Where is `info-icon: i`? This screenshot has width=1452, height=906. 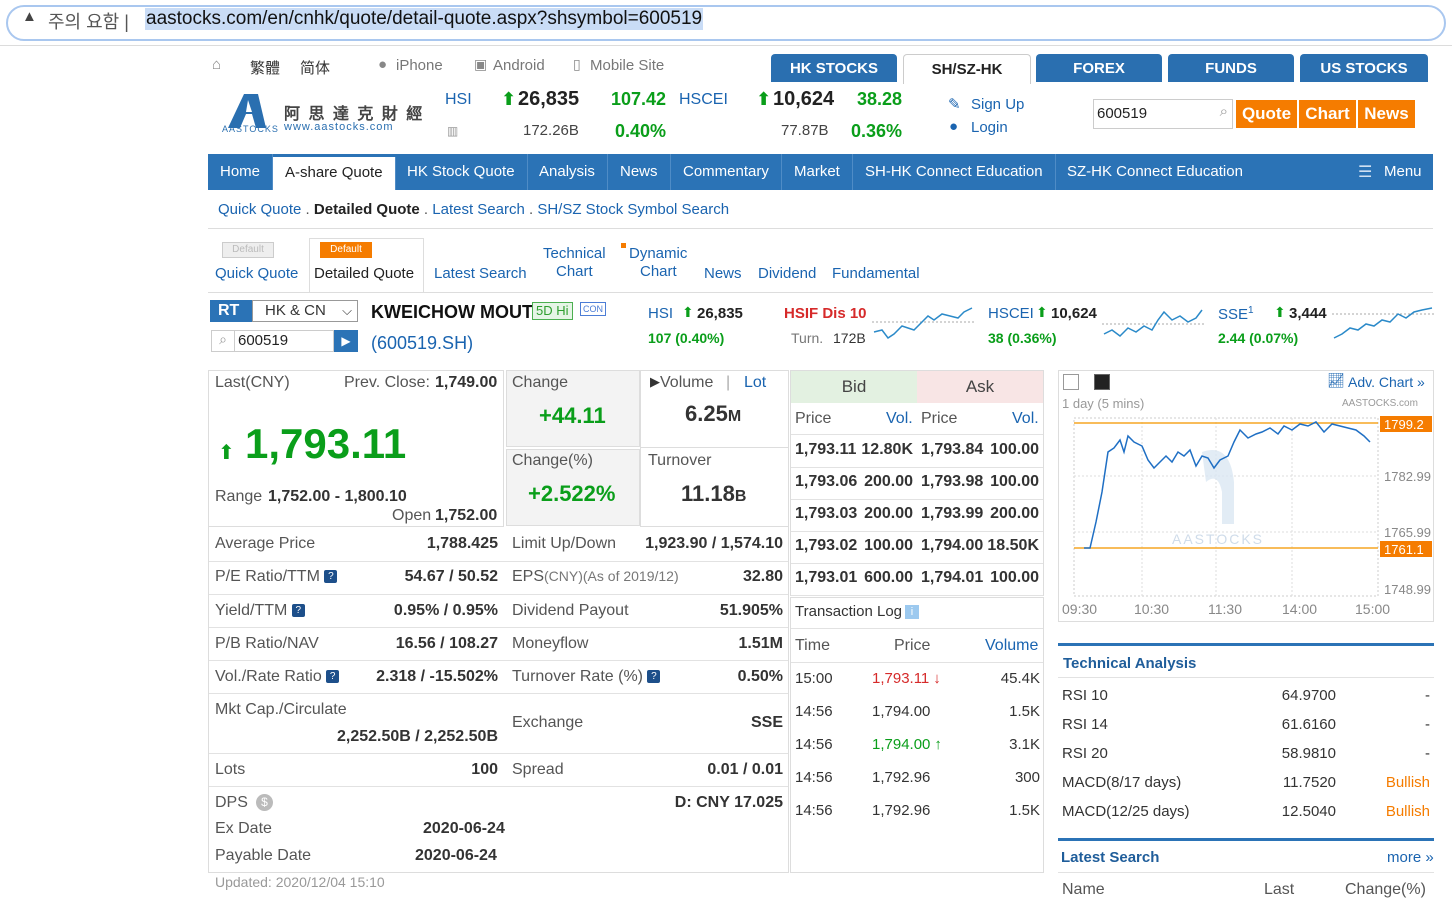
info-icon: i is located at coordinates (912, 612).